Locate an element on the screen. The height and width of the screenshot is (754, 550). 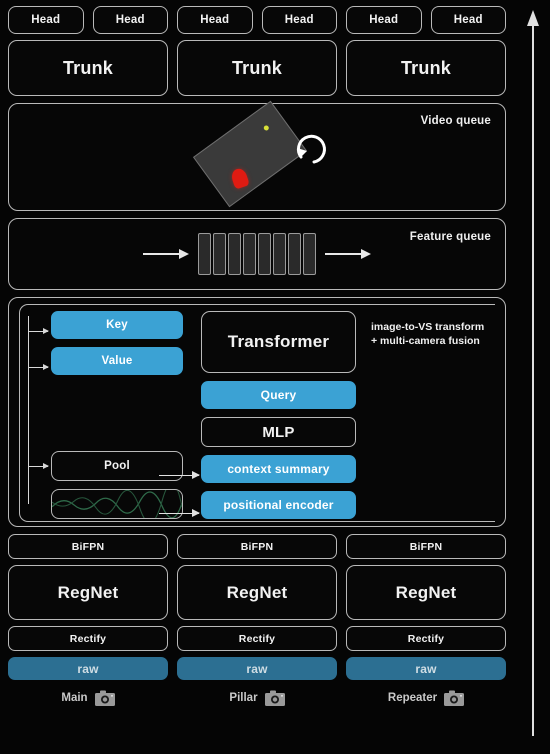
feature-bar-group is located at coordinates (257, 254).